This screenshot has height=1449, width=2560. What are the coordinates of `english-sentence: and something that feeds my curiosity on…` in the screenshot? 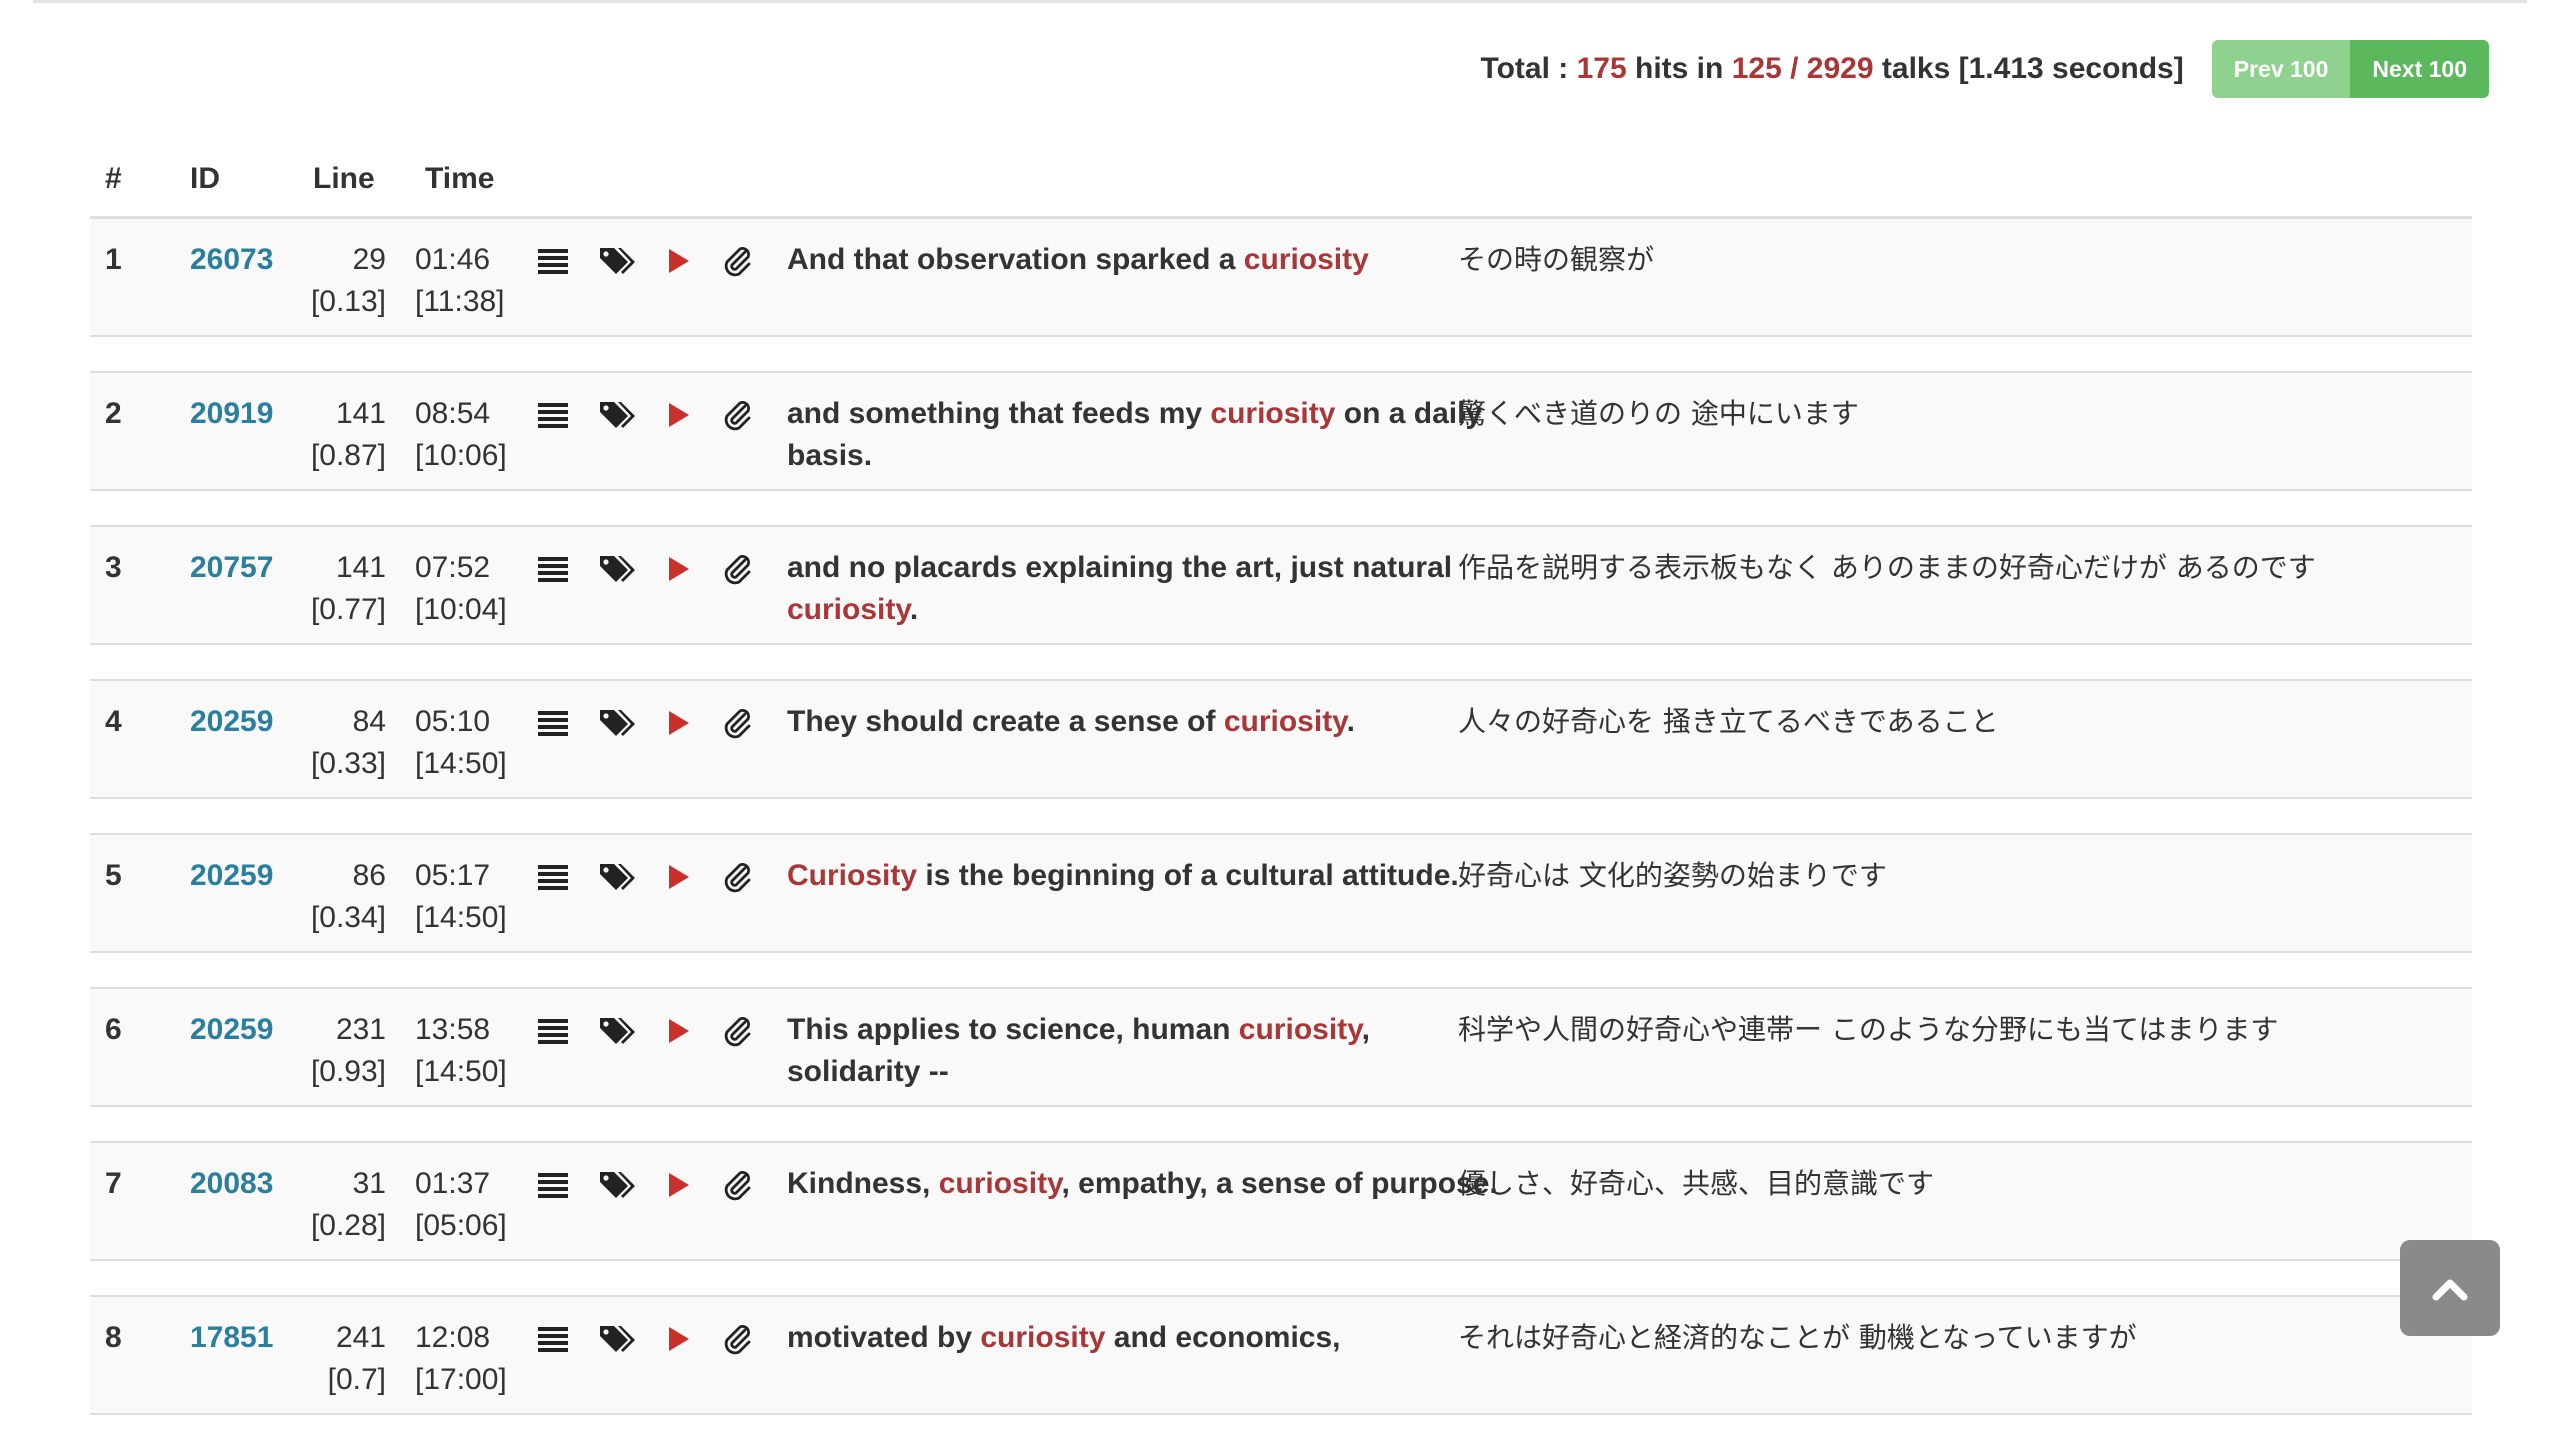 It's located at (1147, 435).